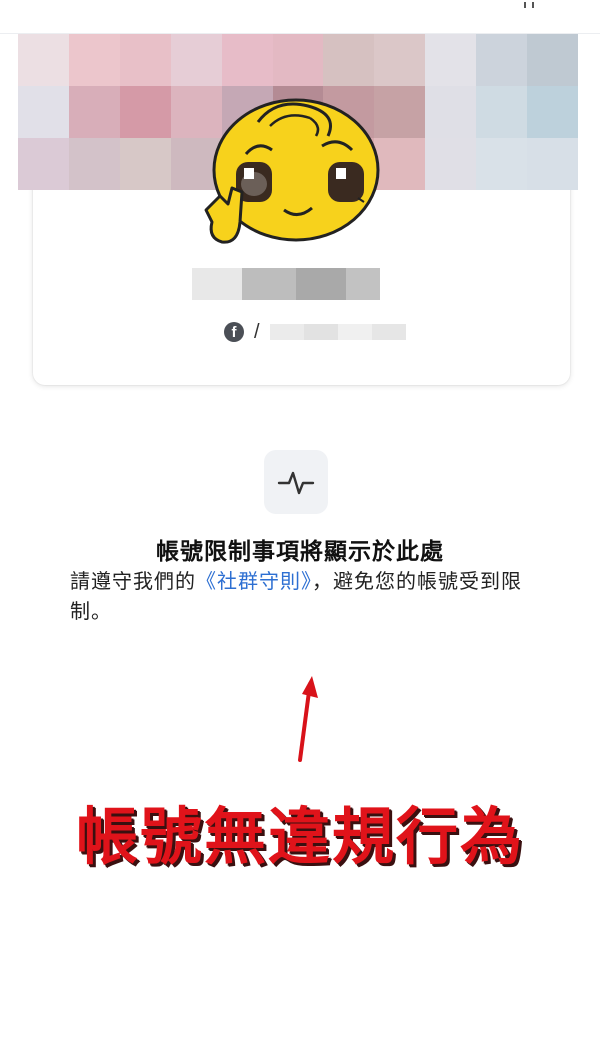 This screenshot has width=600, height=1050. I want to click on restrictions-description: 請遵守我們的《社群守則》，避免您的帳號受到限制。, so click(305, 596).